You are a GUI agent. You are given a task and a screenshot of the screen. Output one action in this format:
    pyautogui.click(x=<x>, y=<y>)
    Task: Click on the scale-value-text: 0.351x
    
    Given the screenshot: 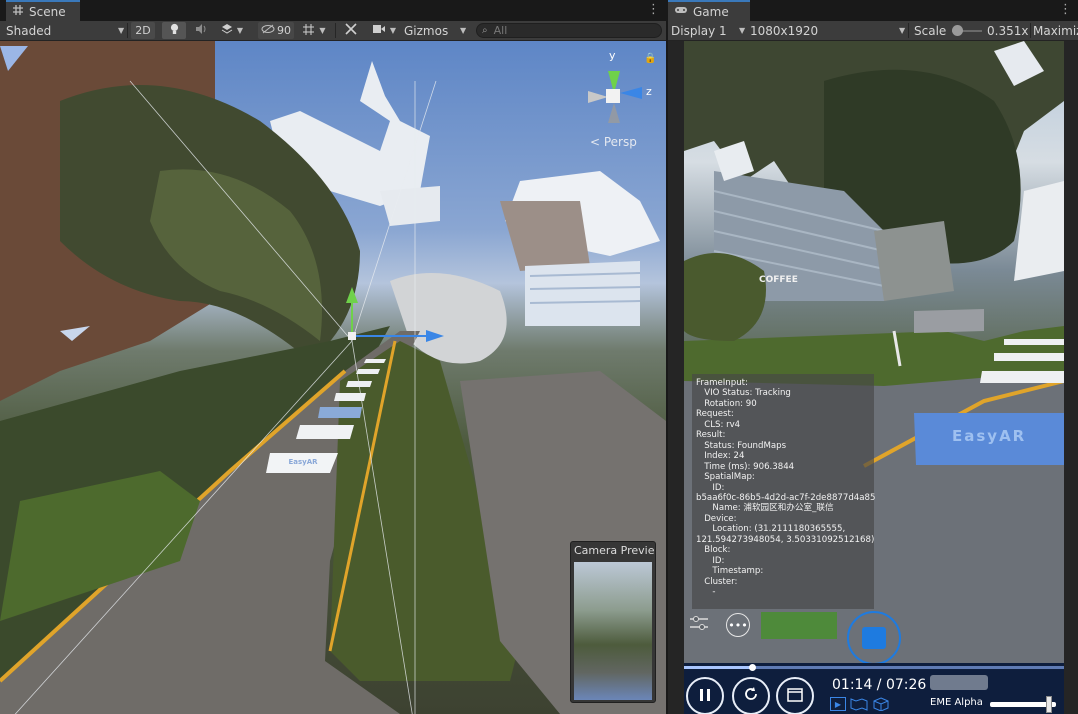 What is the action you would take?
    pyautogui.click(x=1008, y=30)
    